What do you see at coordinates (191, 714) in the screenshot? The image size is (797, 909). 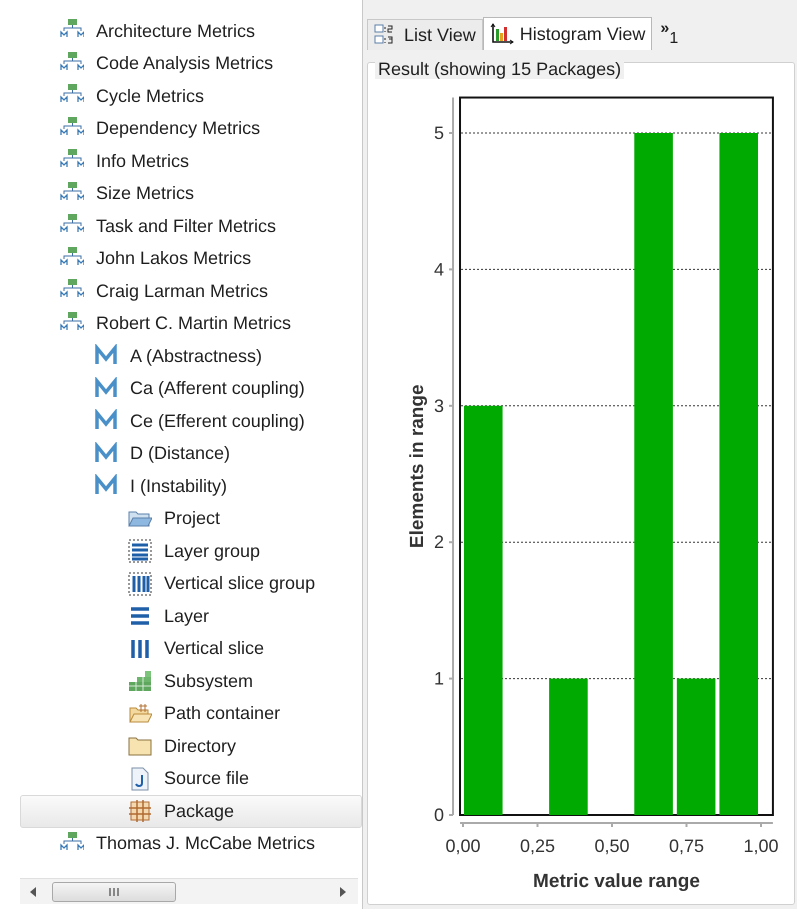 I see `tree-item: Path container` at bounding box center [191, 714].